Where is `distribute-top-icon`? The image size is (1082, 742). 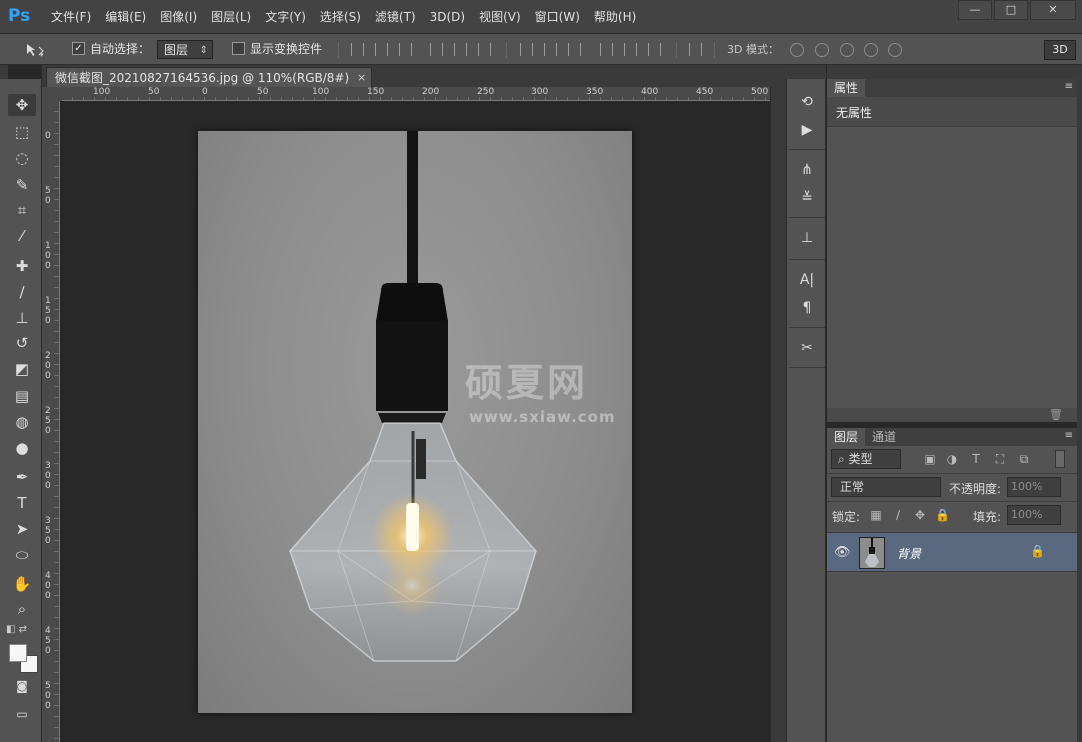
distribute-top-icon is located at coordinates (526, 49).